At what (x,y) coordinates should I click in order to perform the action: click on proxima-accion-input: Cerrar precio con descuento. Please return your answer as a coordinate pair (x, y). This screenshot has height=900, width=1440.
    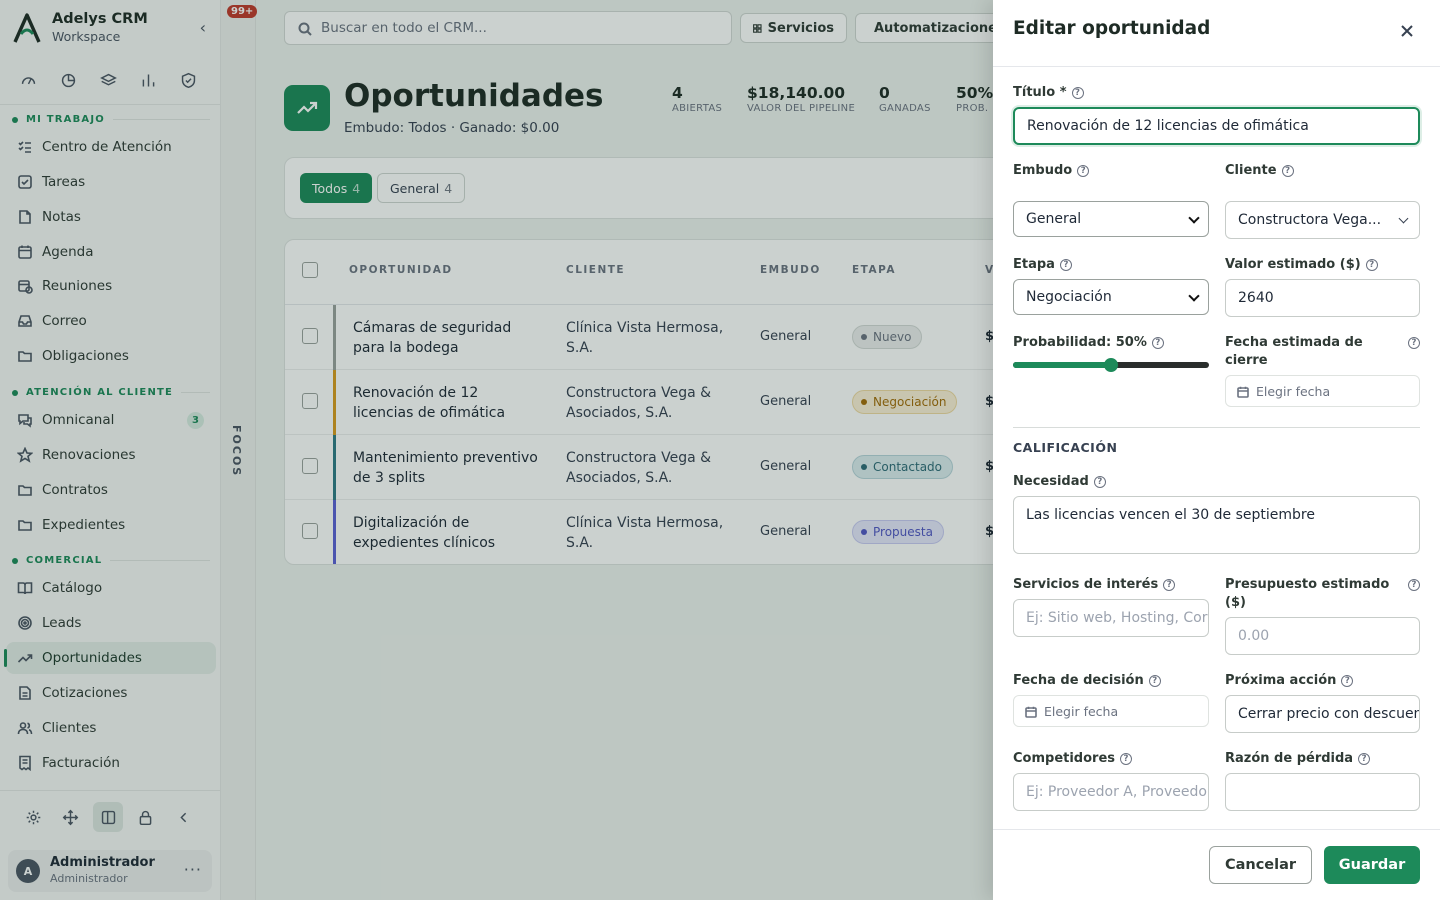
    Looking at the image, I should click on (1322, 714).